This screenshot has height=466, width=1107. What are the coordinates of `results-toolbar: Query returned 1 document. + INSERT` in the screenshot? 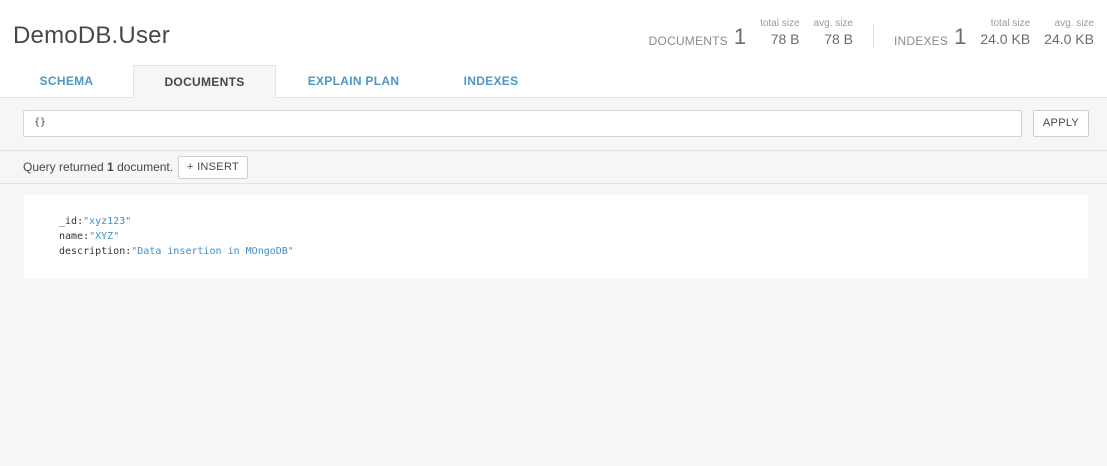 It's located at (553, 168).